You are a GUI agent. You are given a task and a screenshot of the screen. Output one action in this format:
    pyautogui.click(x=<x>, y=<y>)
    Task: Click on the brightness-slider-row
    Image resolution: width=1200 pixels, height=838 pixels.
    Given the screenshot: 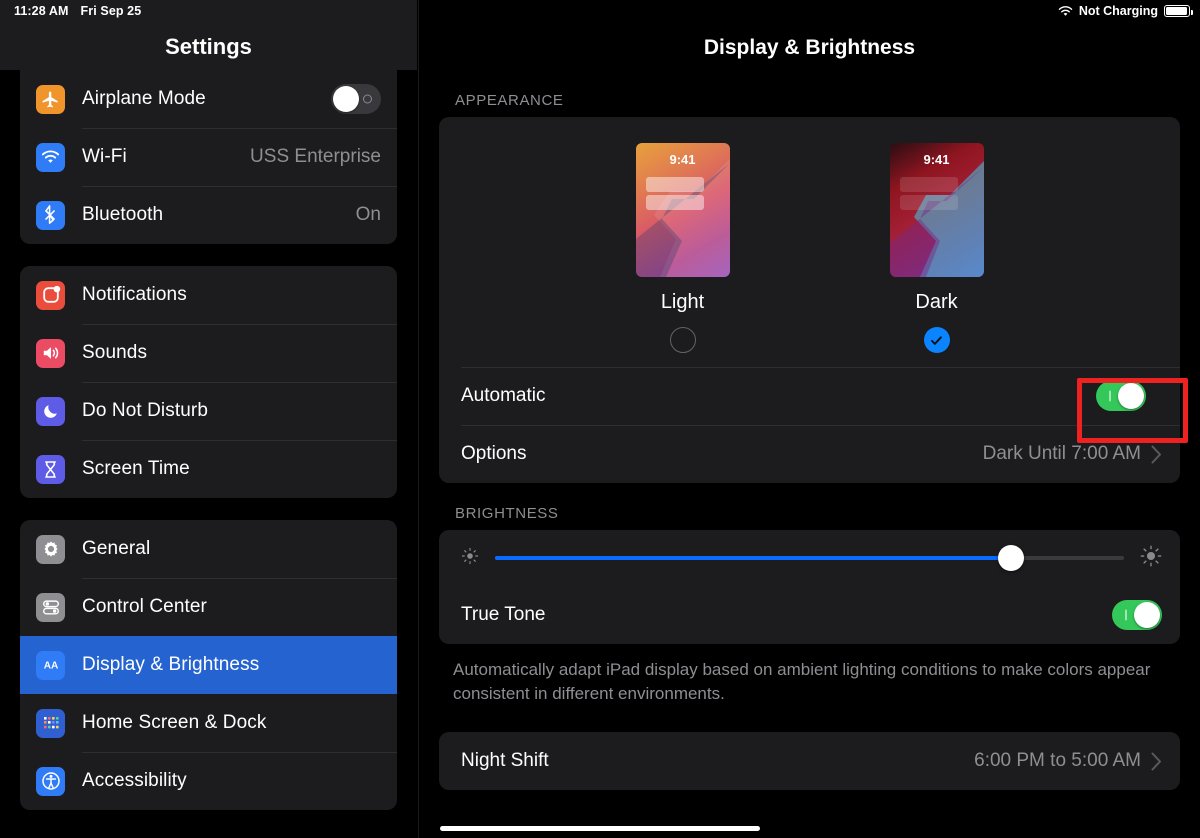 What is the action you would take?
    pyautogui.click(x=809, y=558)
    